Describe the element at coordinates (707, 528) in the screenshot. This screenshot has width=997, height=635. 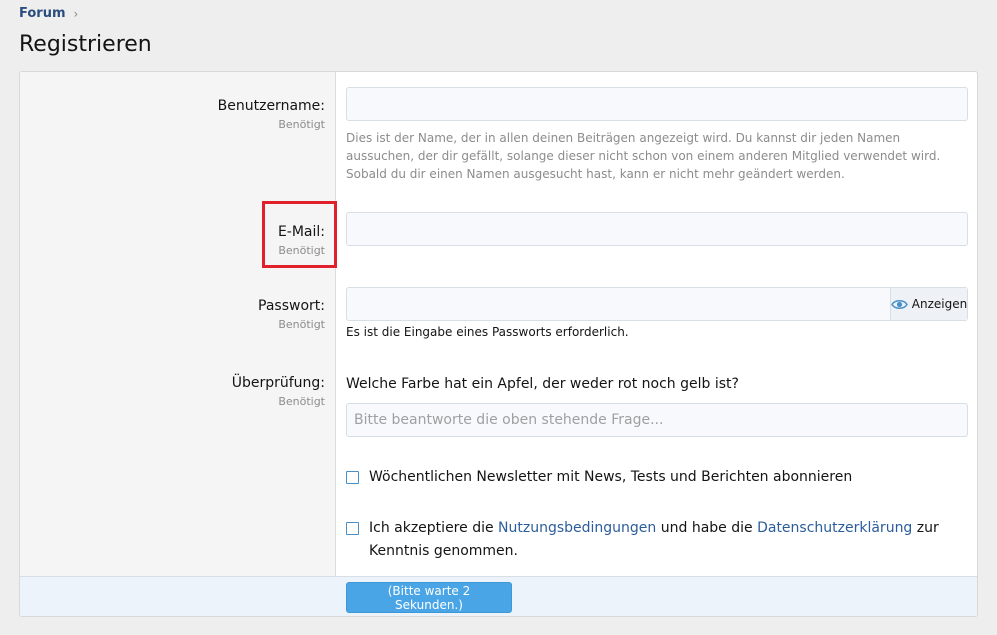
I see `terms-text-2: und habe die` at that location.